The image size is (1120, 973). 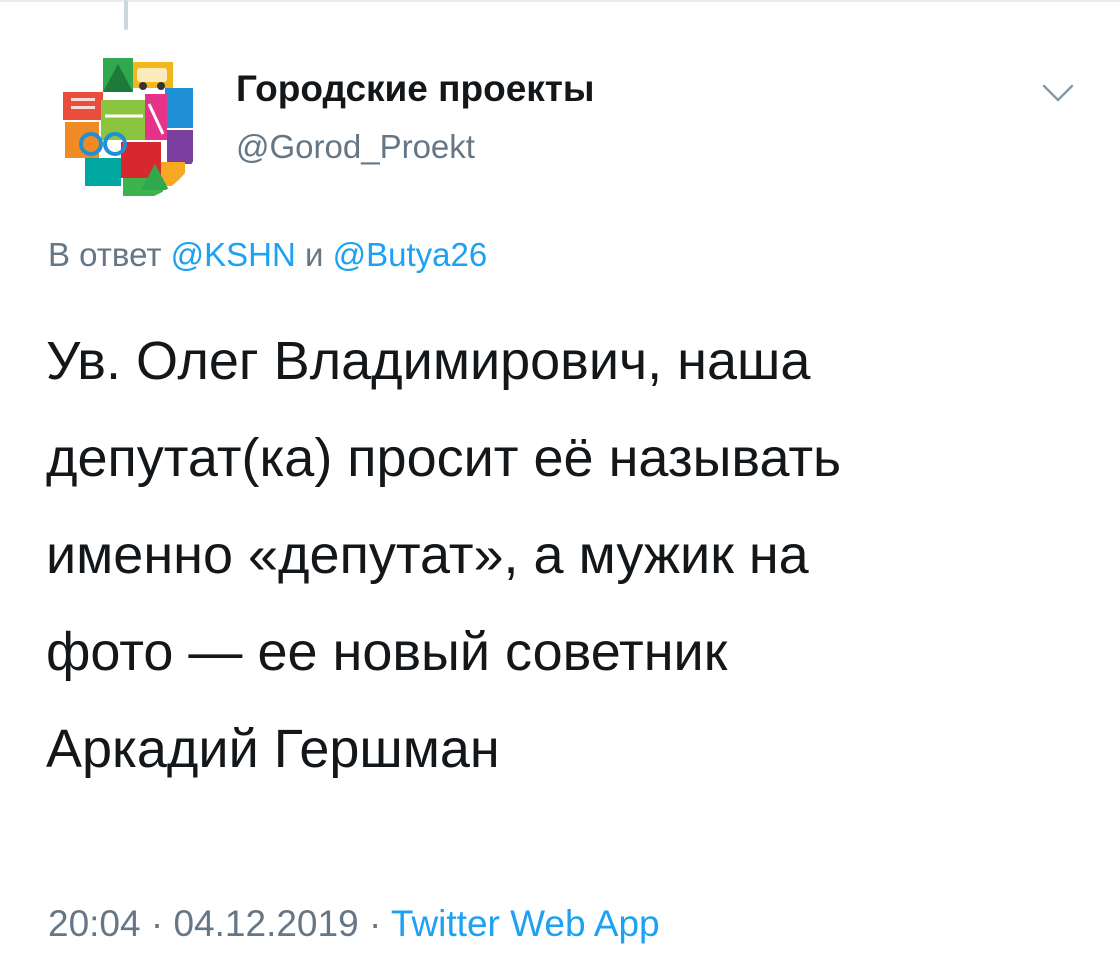 What do you see at coordinates (560, 1) in the screenshot?
I see `divider` at bounding box center [560, 1].